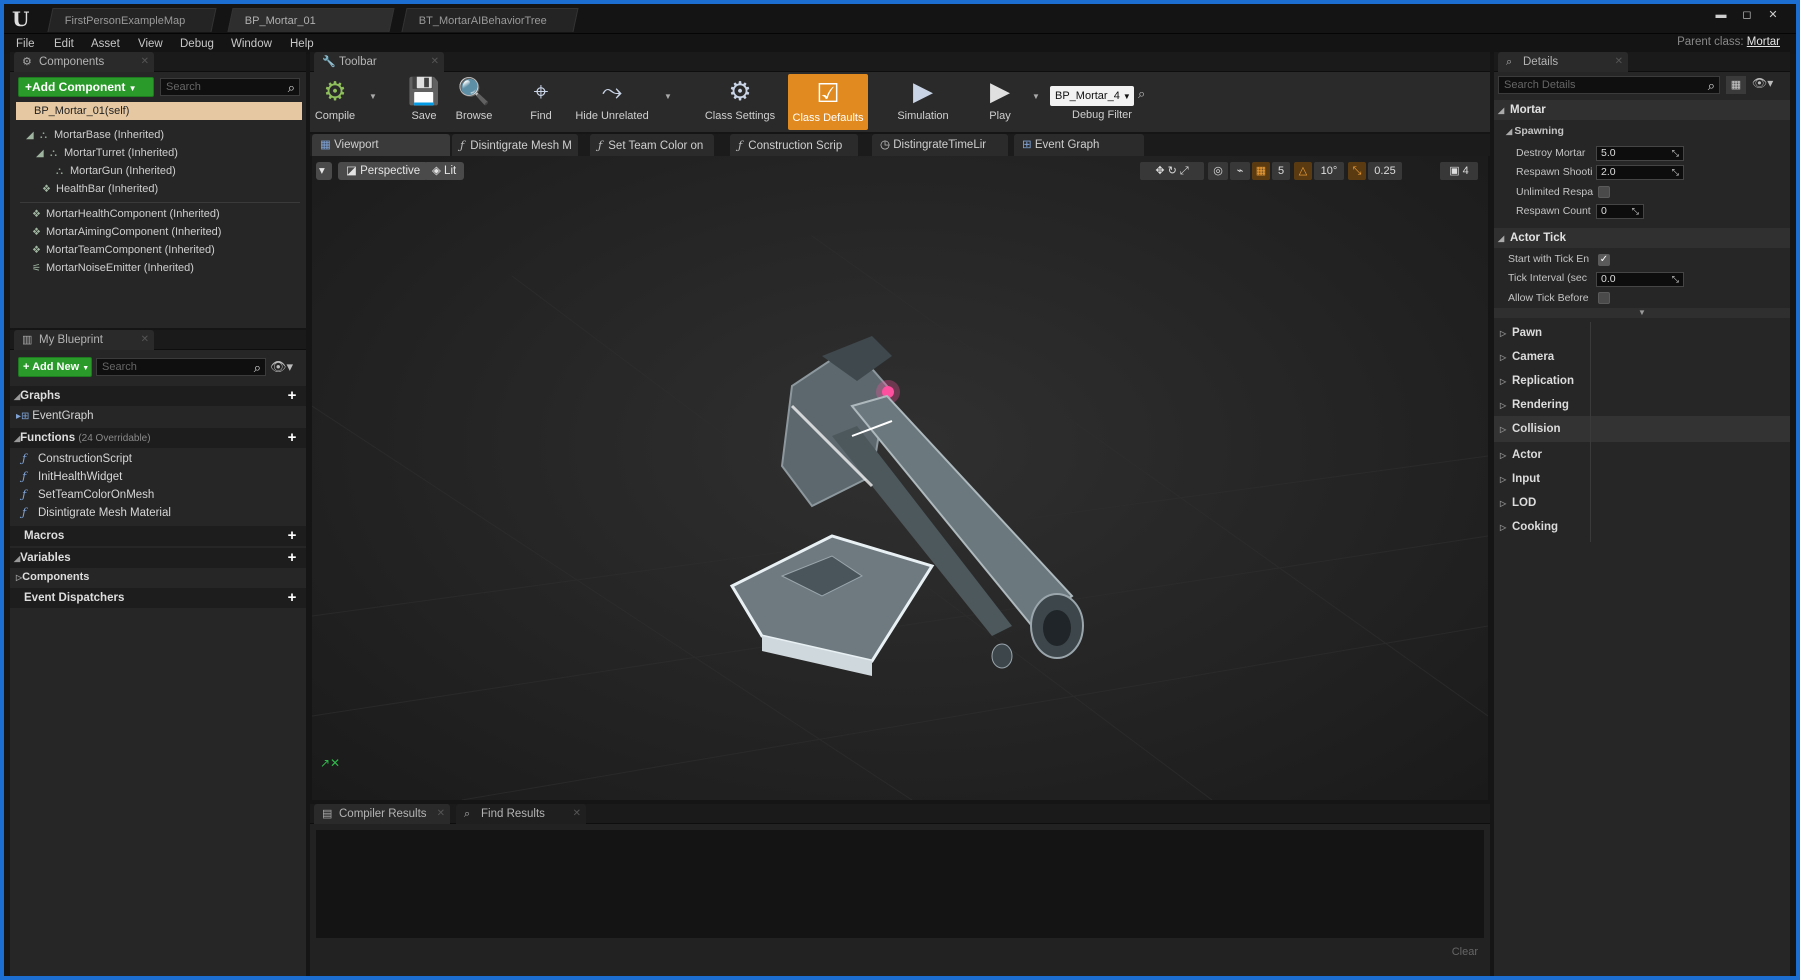  I want to click on grid-snap-icon: ▦, so click(1261, 171).